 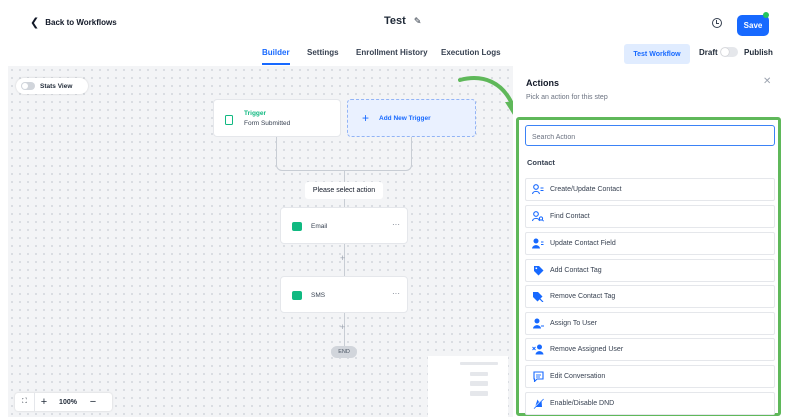 What do you see at coordinates (587, 349) in the screenshot?
I see `action-item-label: Remove Assigned User` at bounding box center [587, 349].